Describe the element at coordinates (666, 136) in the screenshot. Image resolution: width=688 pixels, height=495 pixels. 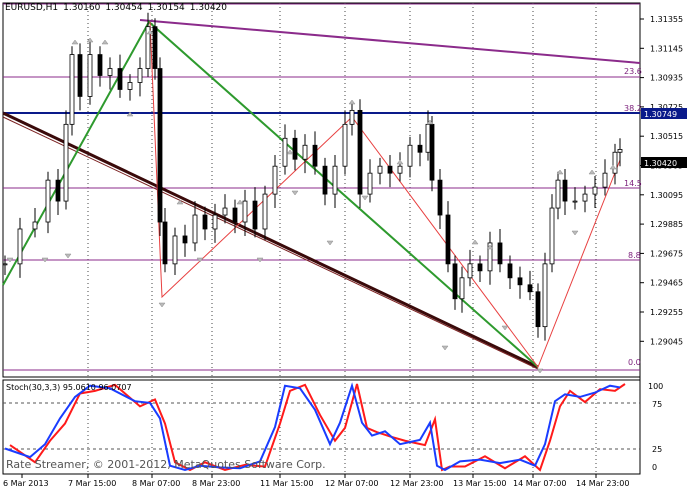
I see `price-tick-label: 1.30515` at that location.